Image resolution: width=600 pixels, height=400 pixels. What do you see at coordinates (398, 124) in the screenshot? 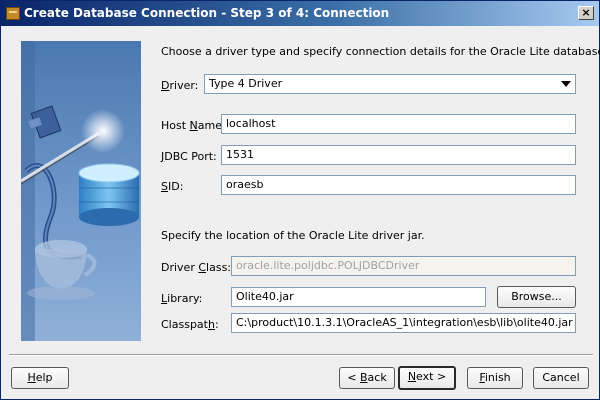
I see `host-name-input: localhost` at bounding box center [398, 124].